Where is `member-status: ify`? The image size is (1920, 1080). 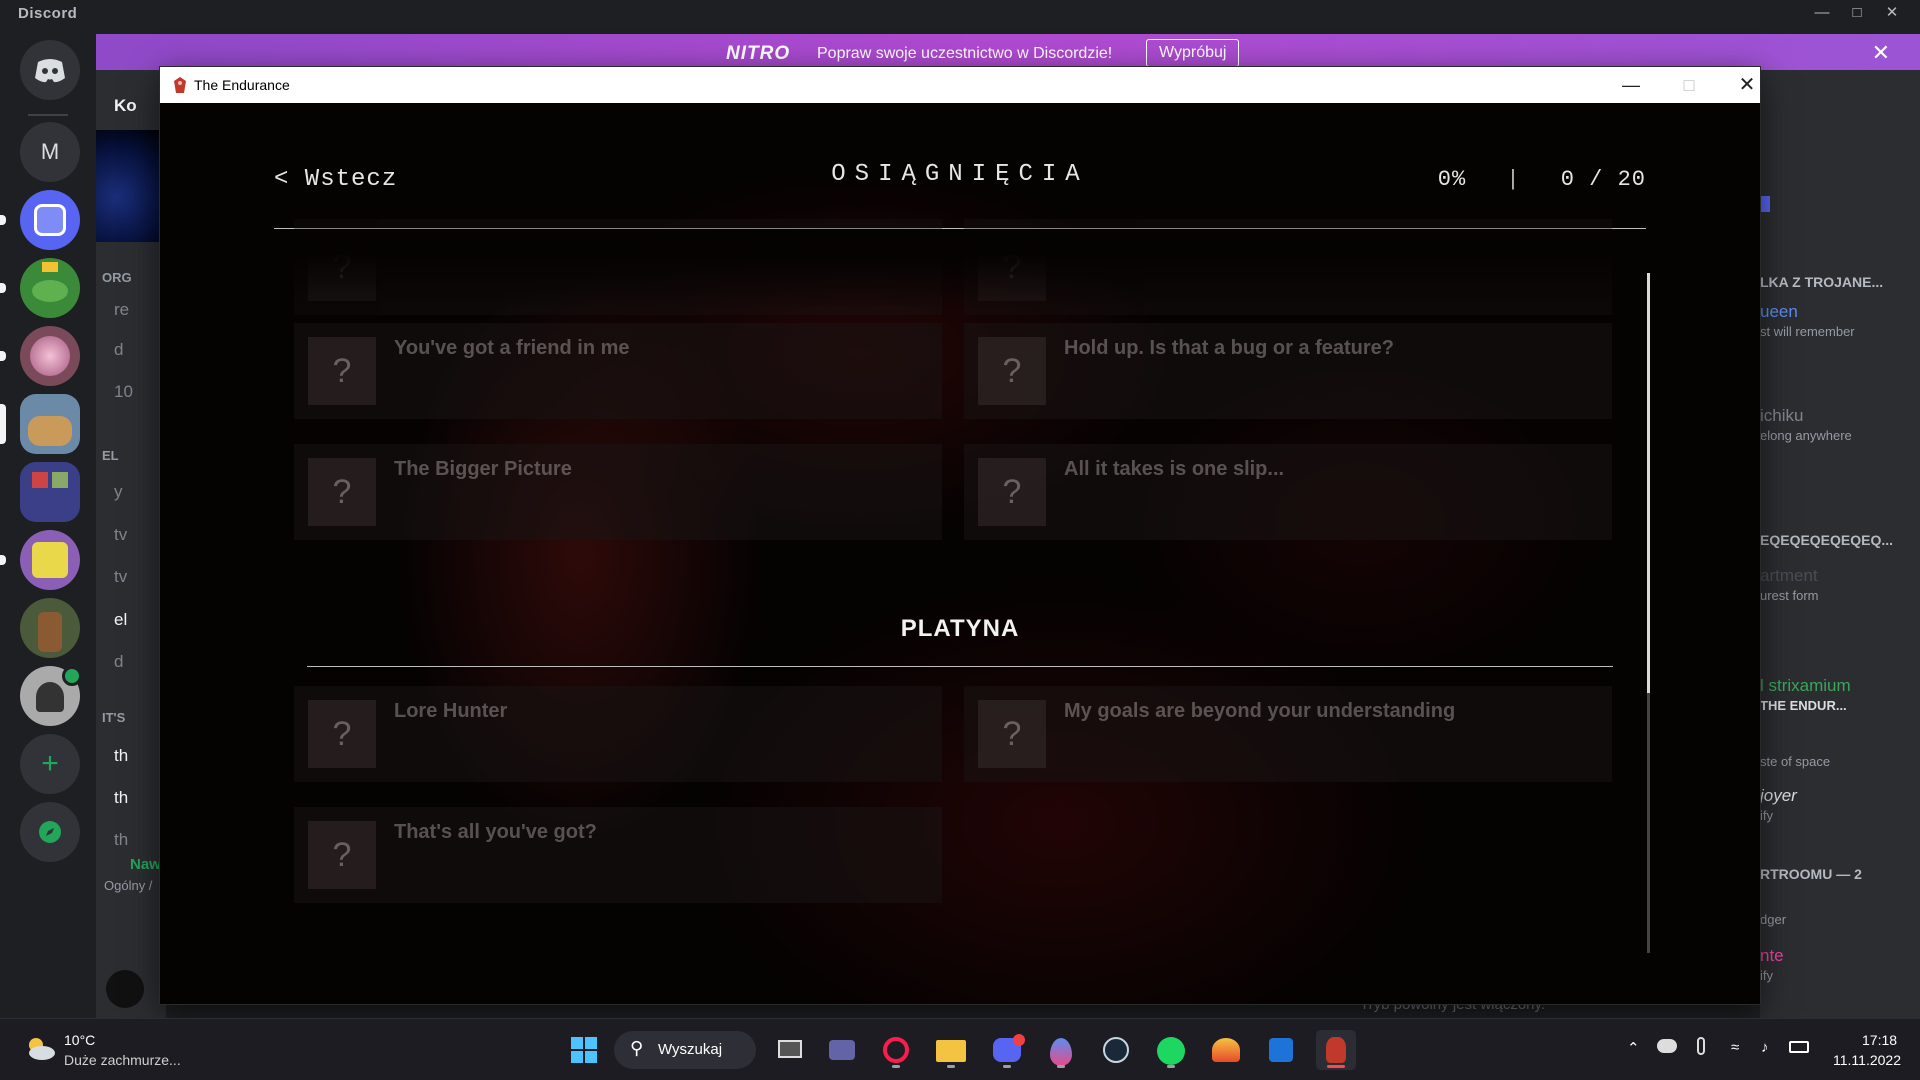
member-status: ify is located at coordinates (1766, 975).